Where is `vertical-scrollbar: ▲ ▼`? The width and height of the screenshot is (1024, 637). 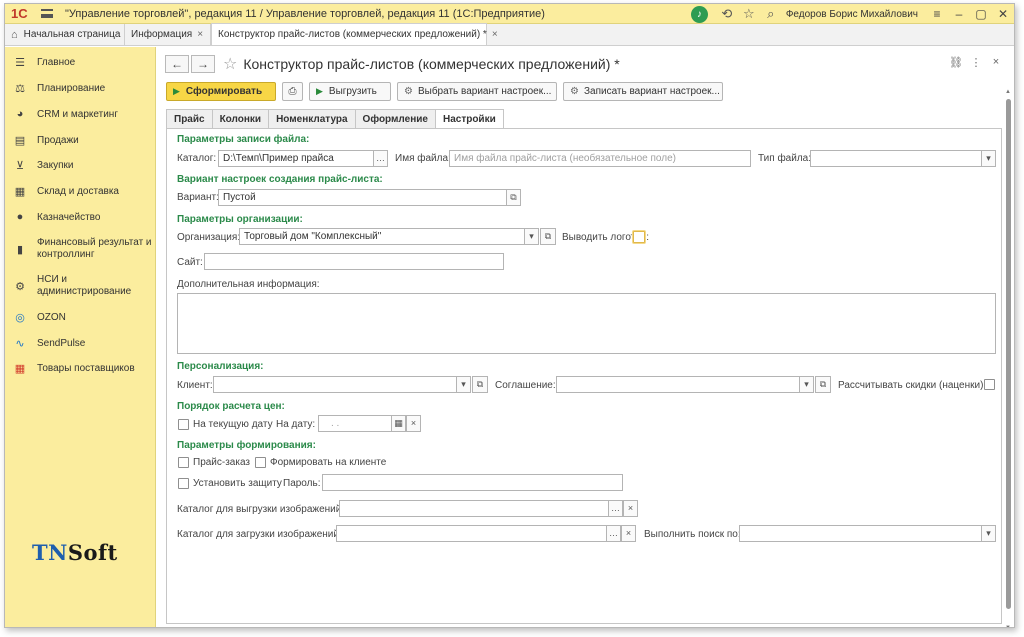 vertical-scrollbar: ▲ ▼ is located at coordinates (1008, 358).